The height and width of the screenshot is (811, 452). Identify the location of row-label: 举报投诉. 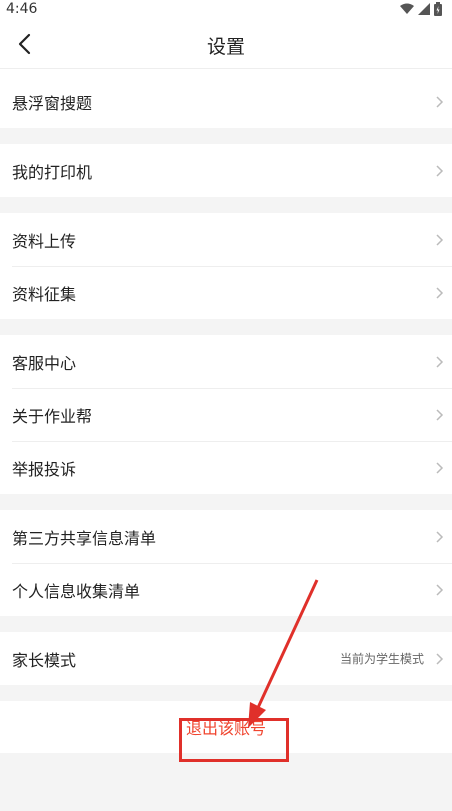
(44, 469).